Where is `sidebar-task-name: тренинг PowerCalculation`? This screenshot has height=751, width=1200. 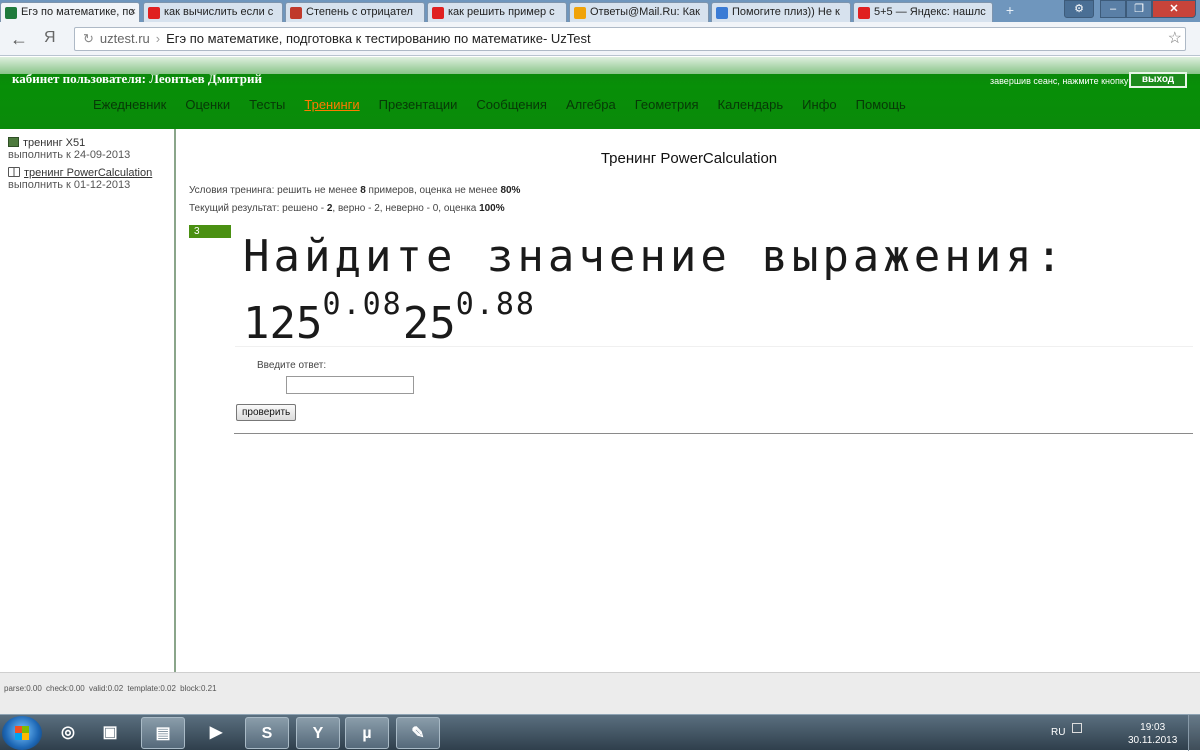 sidebar-task-name: тренинг PowerCalculation is located at coordinates (88, 173).